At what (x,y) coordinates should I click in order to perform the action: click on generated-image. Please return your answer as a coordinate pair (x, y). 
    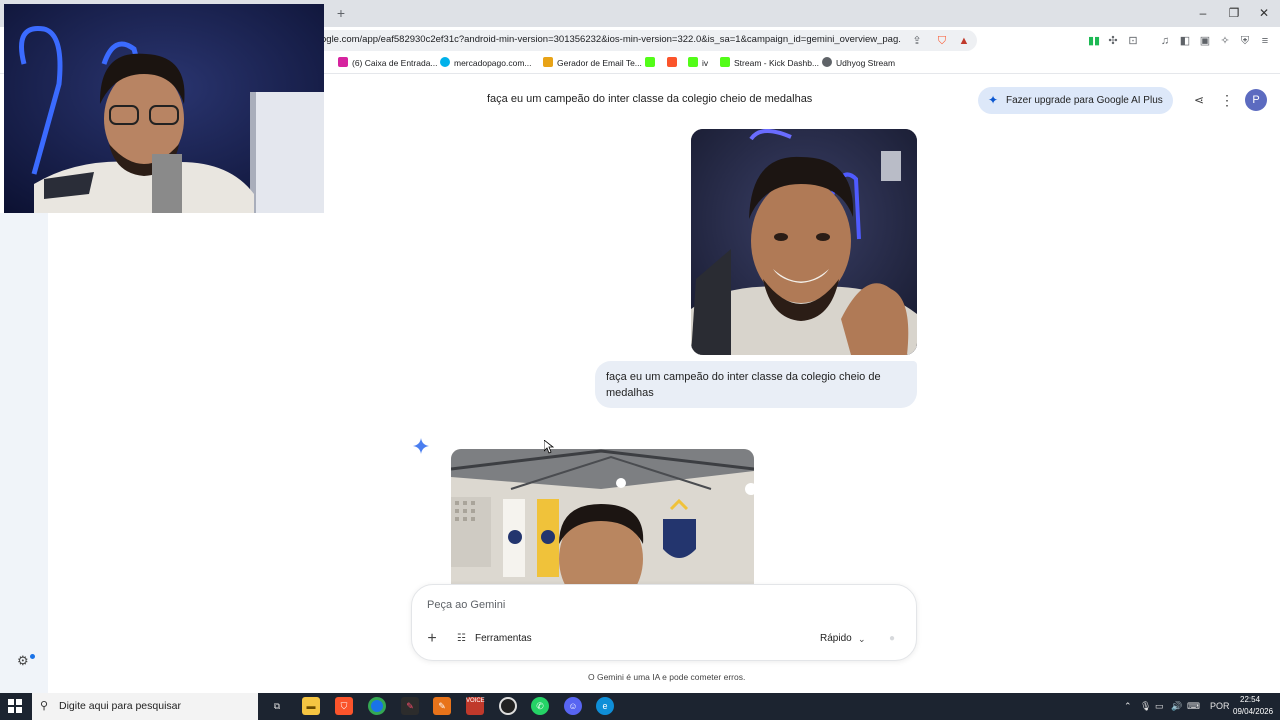
    Looking at the image, I should click on (602, 516).